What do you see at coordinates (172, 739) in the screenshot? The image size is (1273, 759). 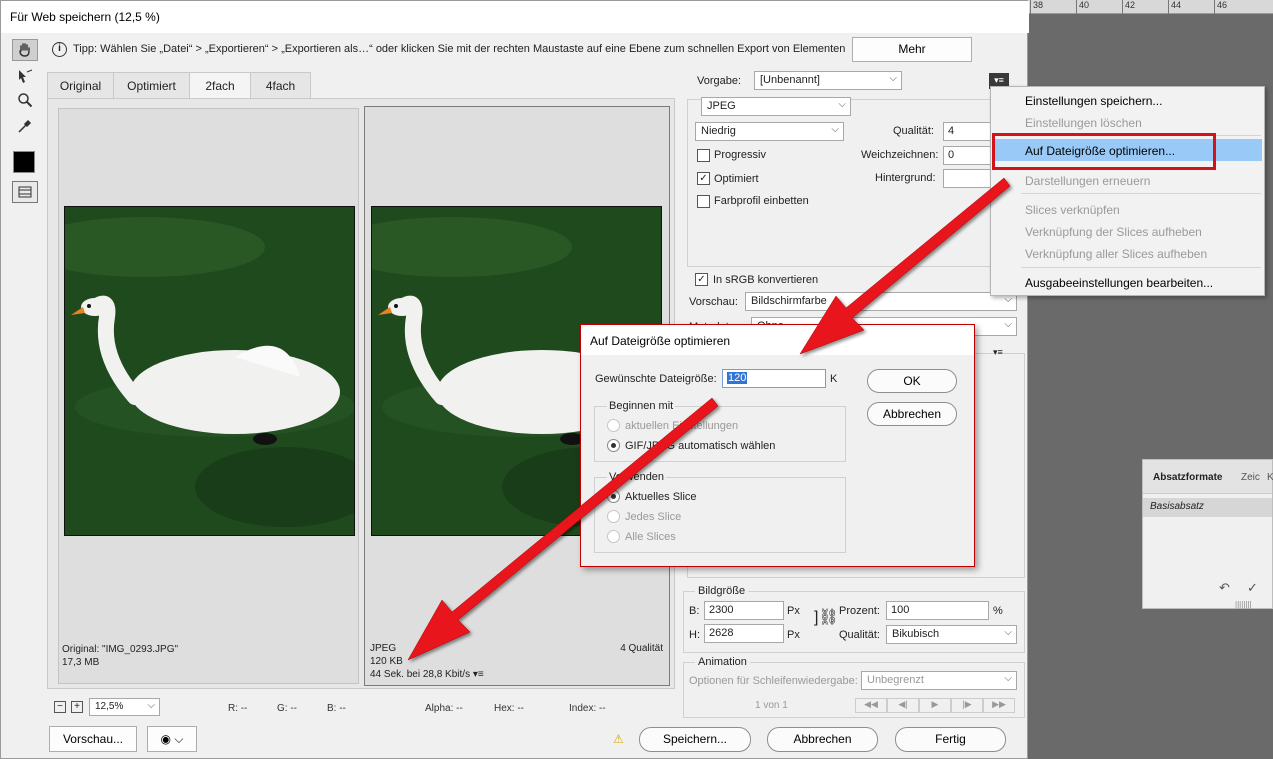 I see `browser-select: ◉ ⌵` at bounding box center [172, 739].